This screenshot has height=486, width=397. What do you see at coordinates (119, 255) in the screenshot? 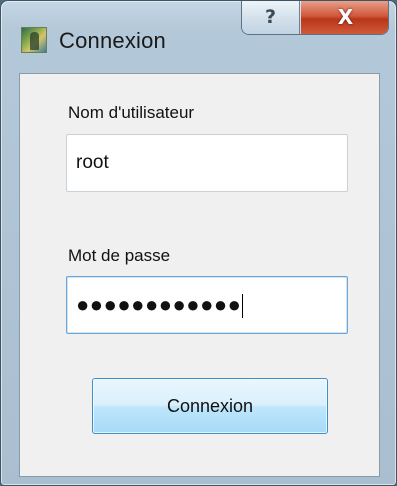
I see `password-label: Mot de passe` at bounding box center [119, 255].